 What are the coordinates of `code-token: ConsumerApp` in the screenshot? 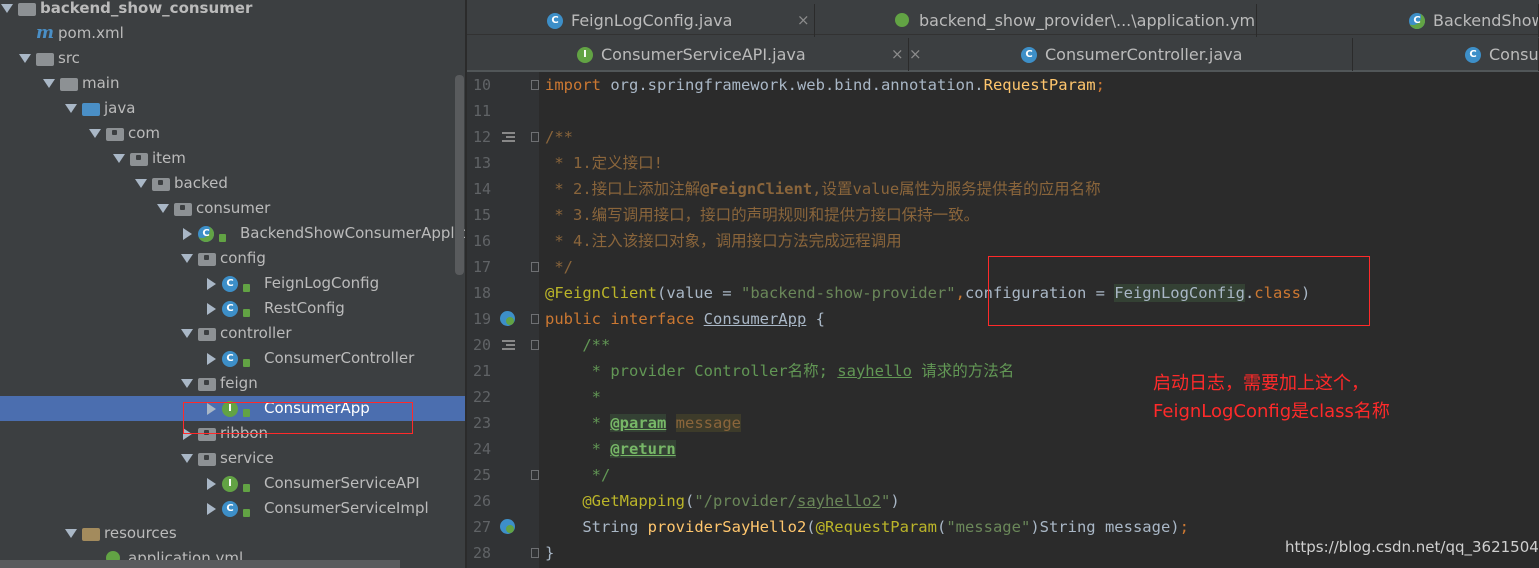 It's located at (755, 319).